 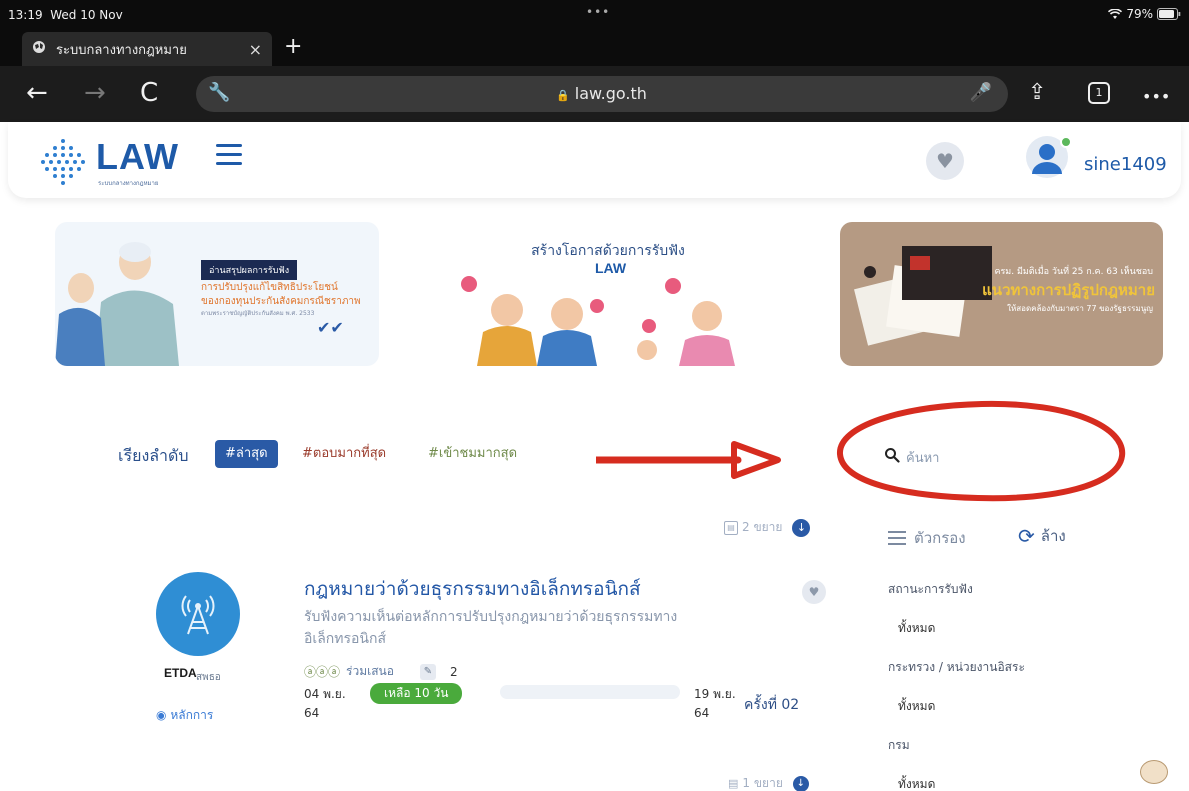 I want to click on law-logo: LAW ระบบกลางทางกฎหมาย, so click(x=118, y=161).